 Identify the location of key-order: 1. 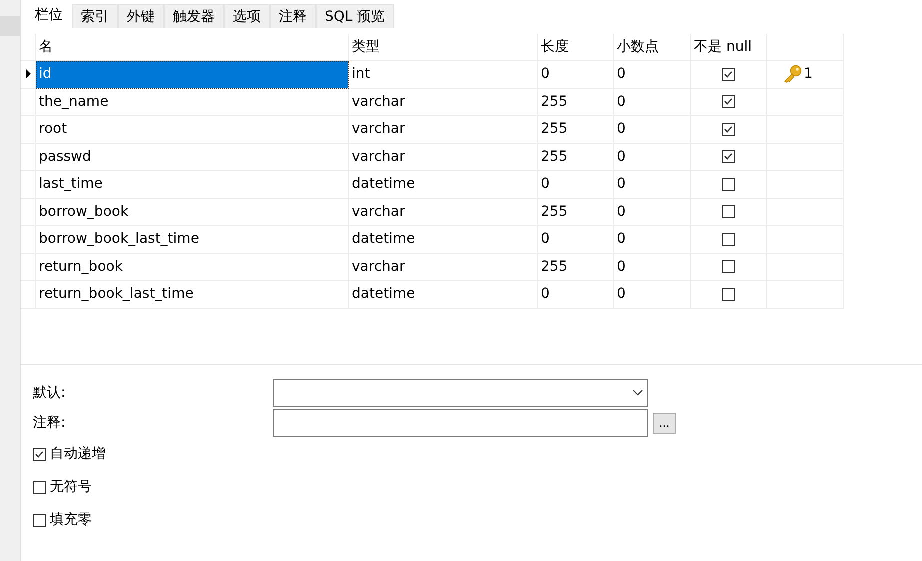
(808, 74).